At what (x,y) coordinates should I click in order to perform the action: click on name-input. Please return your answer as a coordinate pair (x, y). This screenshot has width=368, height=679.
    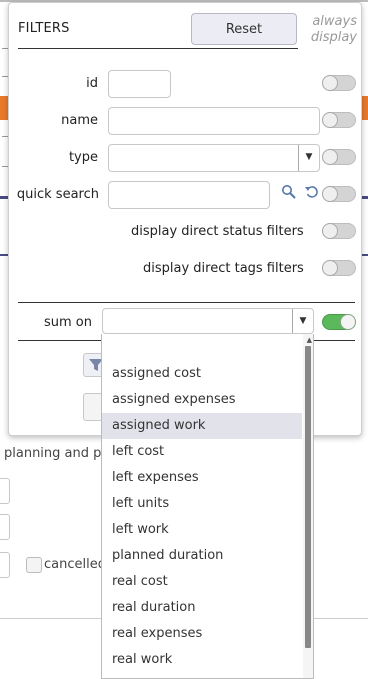
    Looking at the image, I should click on (214, 121).